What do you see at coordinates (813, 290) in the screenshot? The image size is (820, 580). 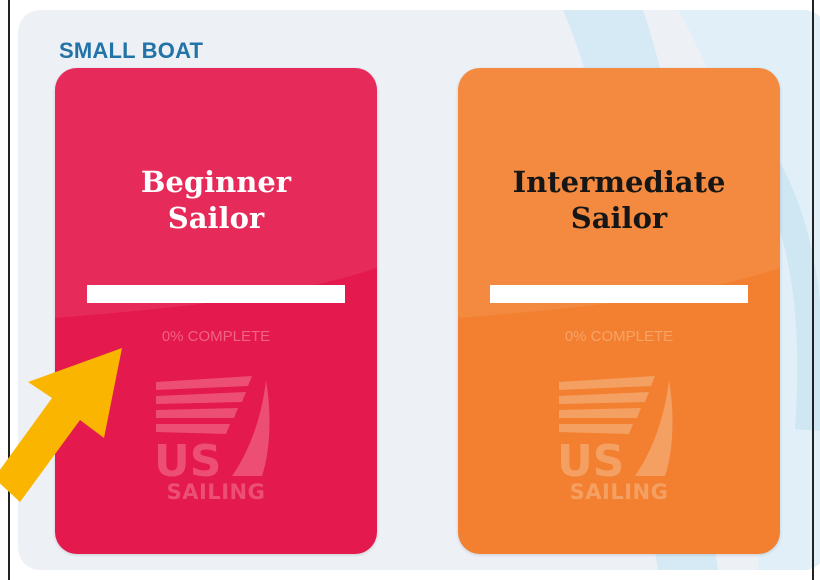 I see `right-border-line` at bounding box center [813, 290].